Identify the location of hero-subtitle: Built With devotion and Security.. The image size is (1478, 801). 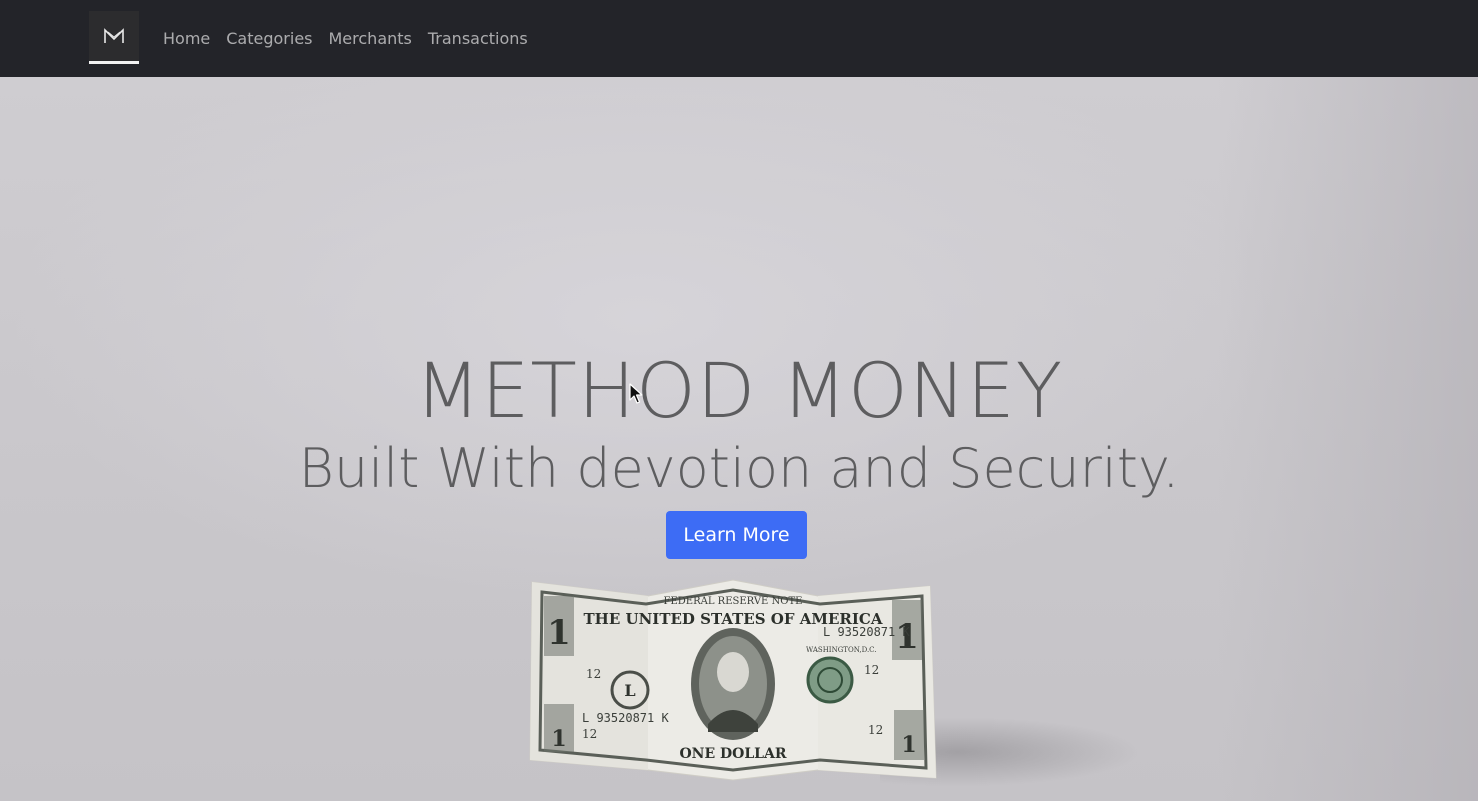
(739, 468).